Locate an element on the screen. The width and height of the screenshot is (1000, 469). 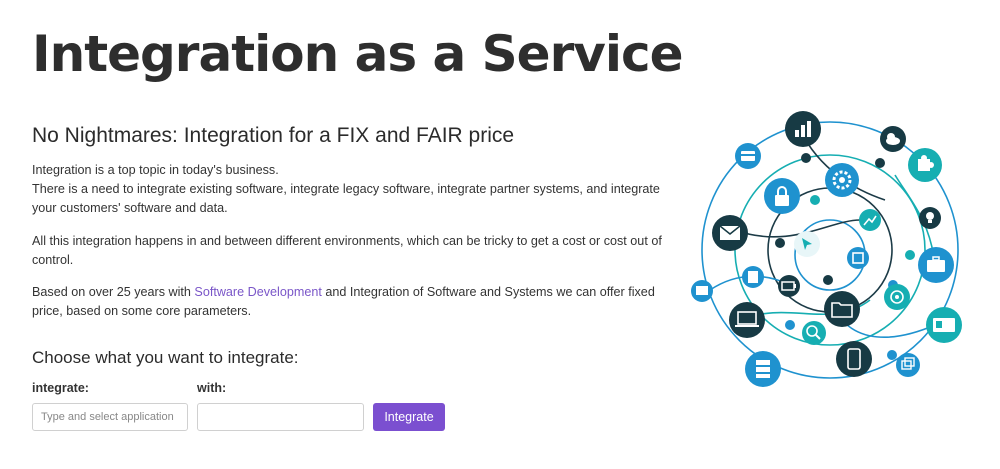
cloud-icon is located at coordinates (893, 139).